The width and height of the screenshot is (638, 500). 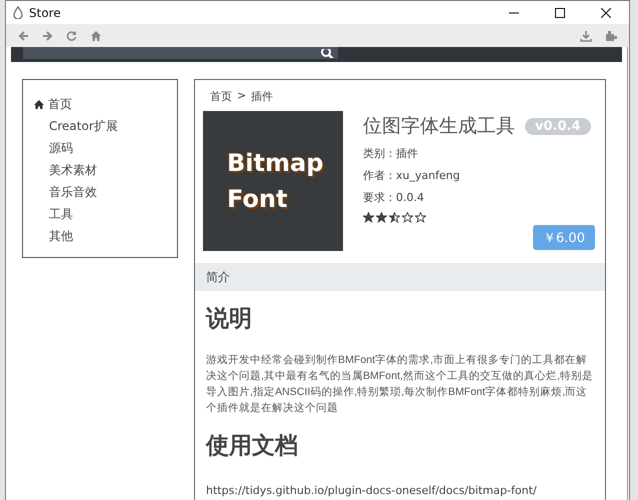 I want to click on back-icon, so click(x=23, y=36).